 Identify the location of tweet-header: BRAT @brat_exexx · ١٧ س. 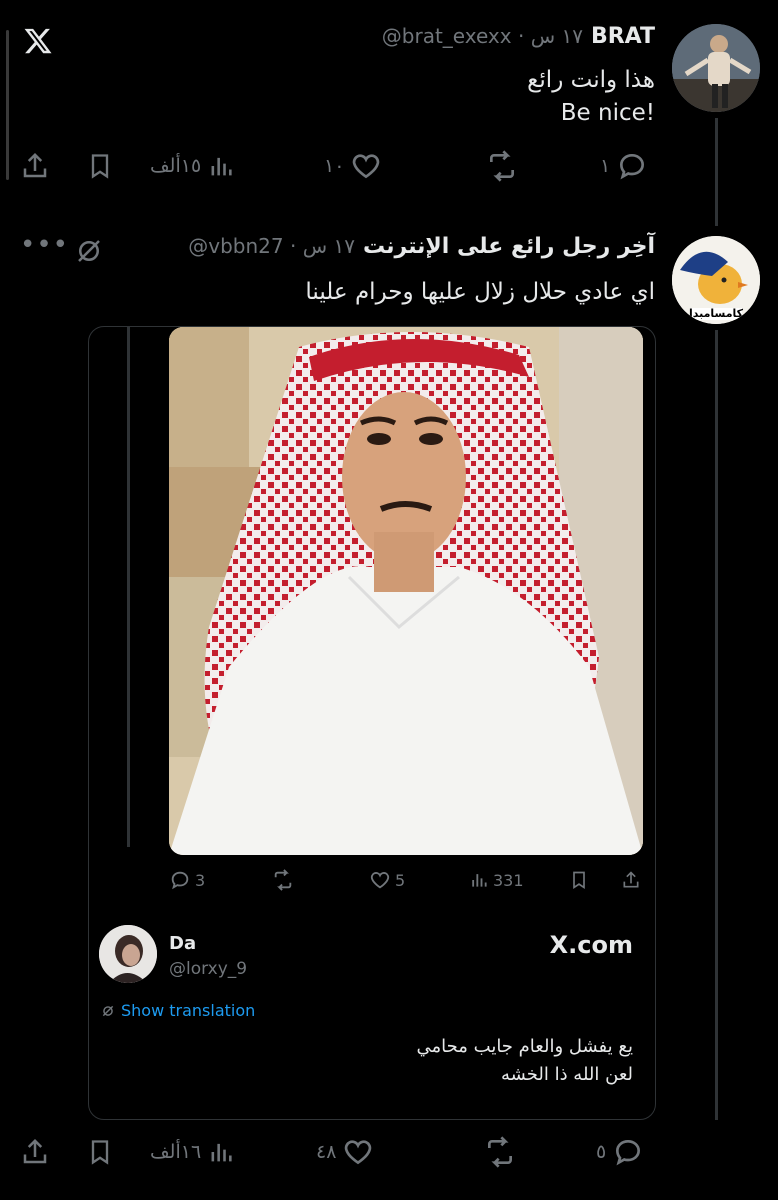
(518, 36).